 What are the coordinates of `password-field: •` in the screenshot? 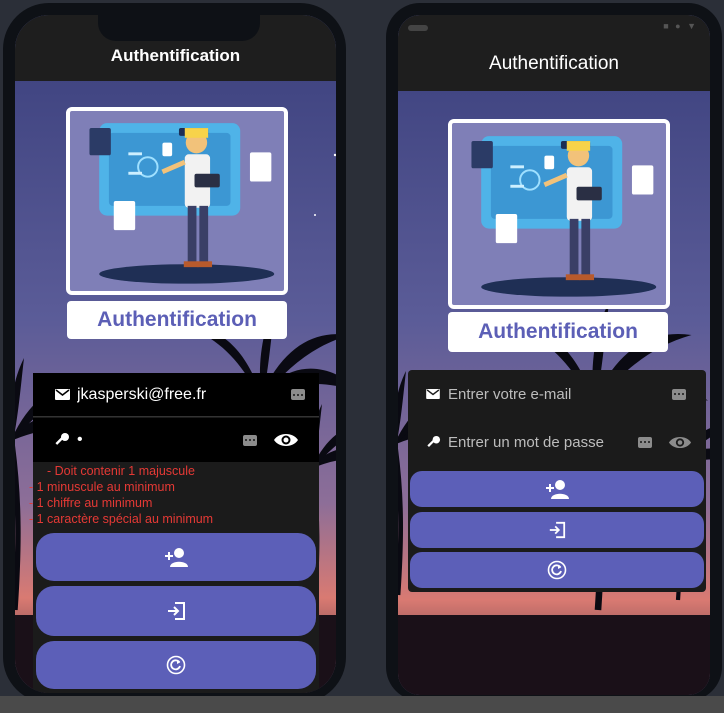 It's located at (176, 440).